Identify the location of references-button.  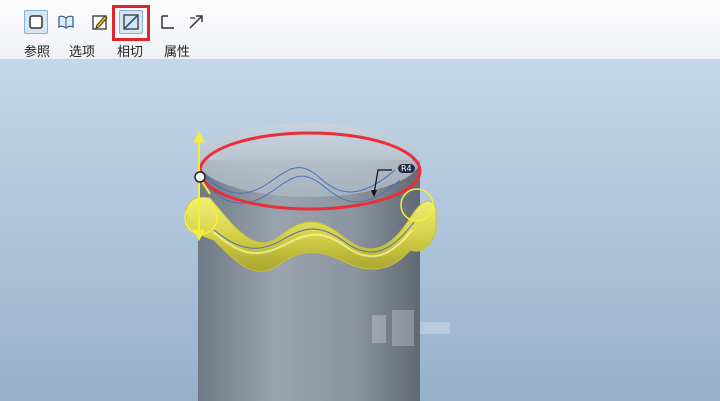
(36, 22).